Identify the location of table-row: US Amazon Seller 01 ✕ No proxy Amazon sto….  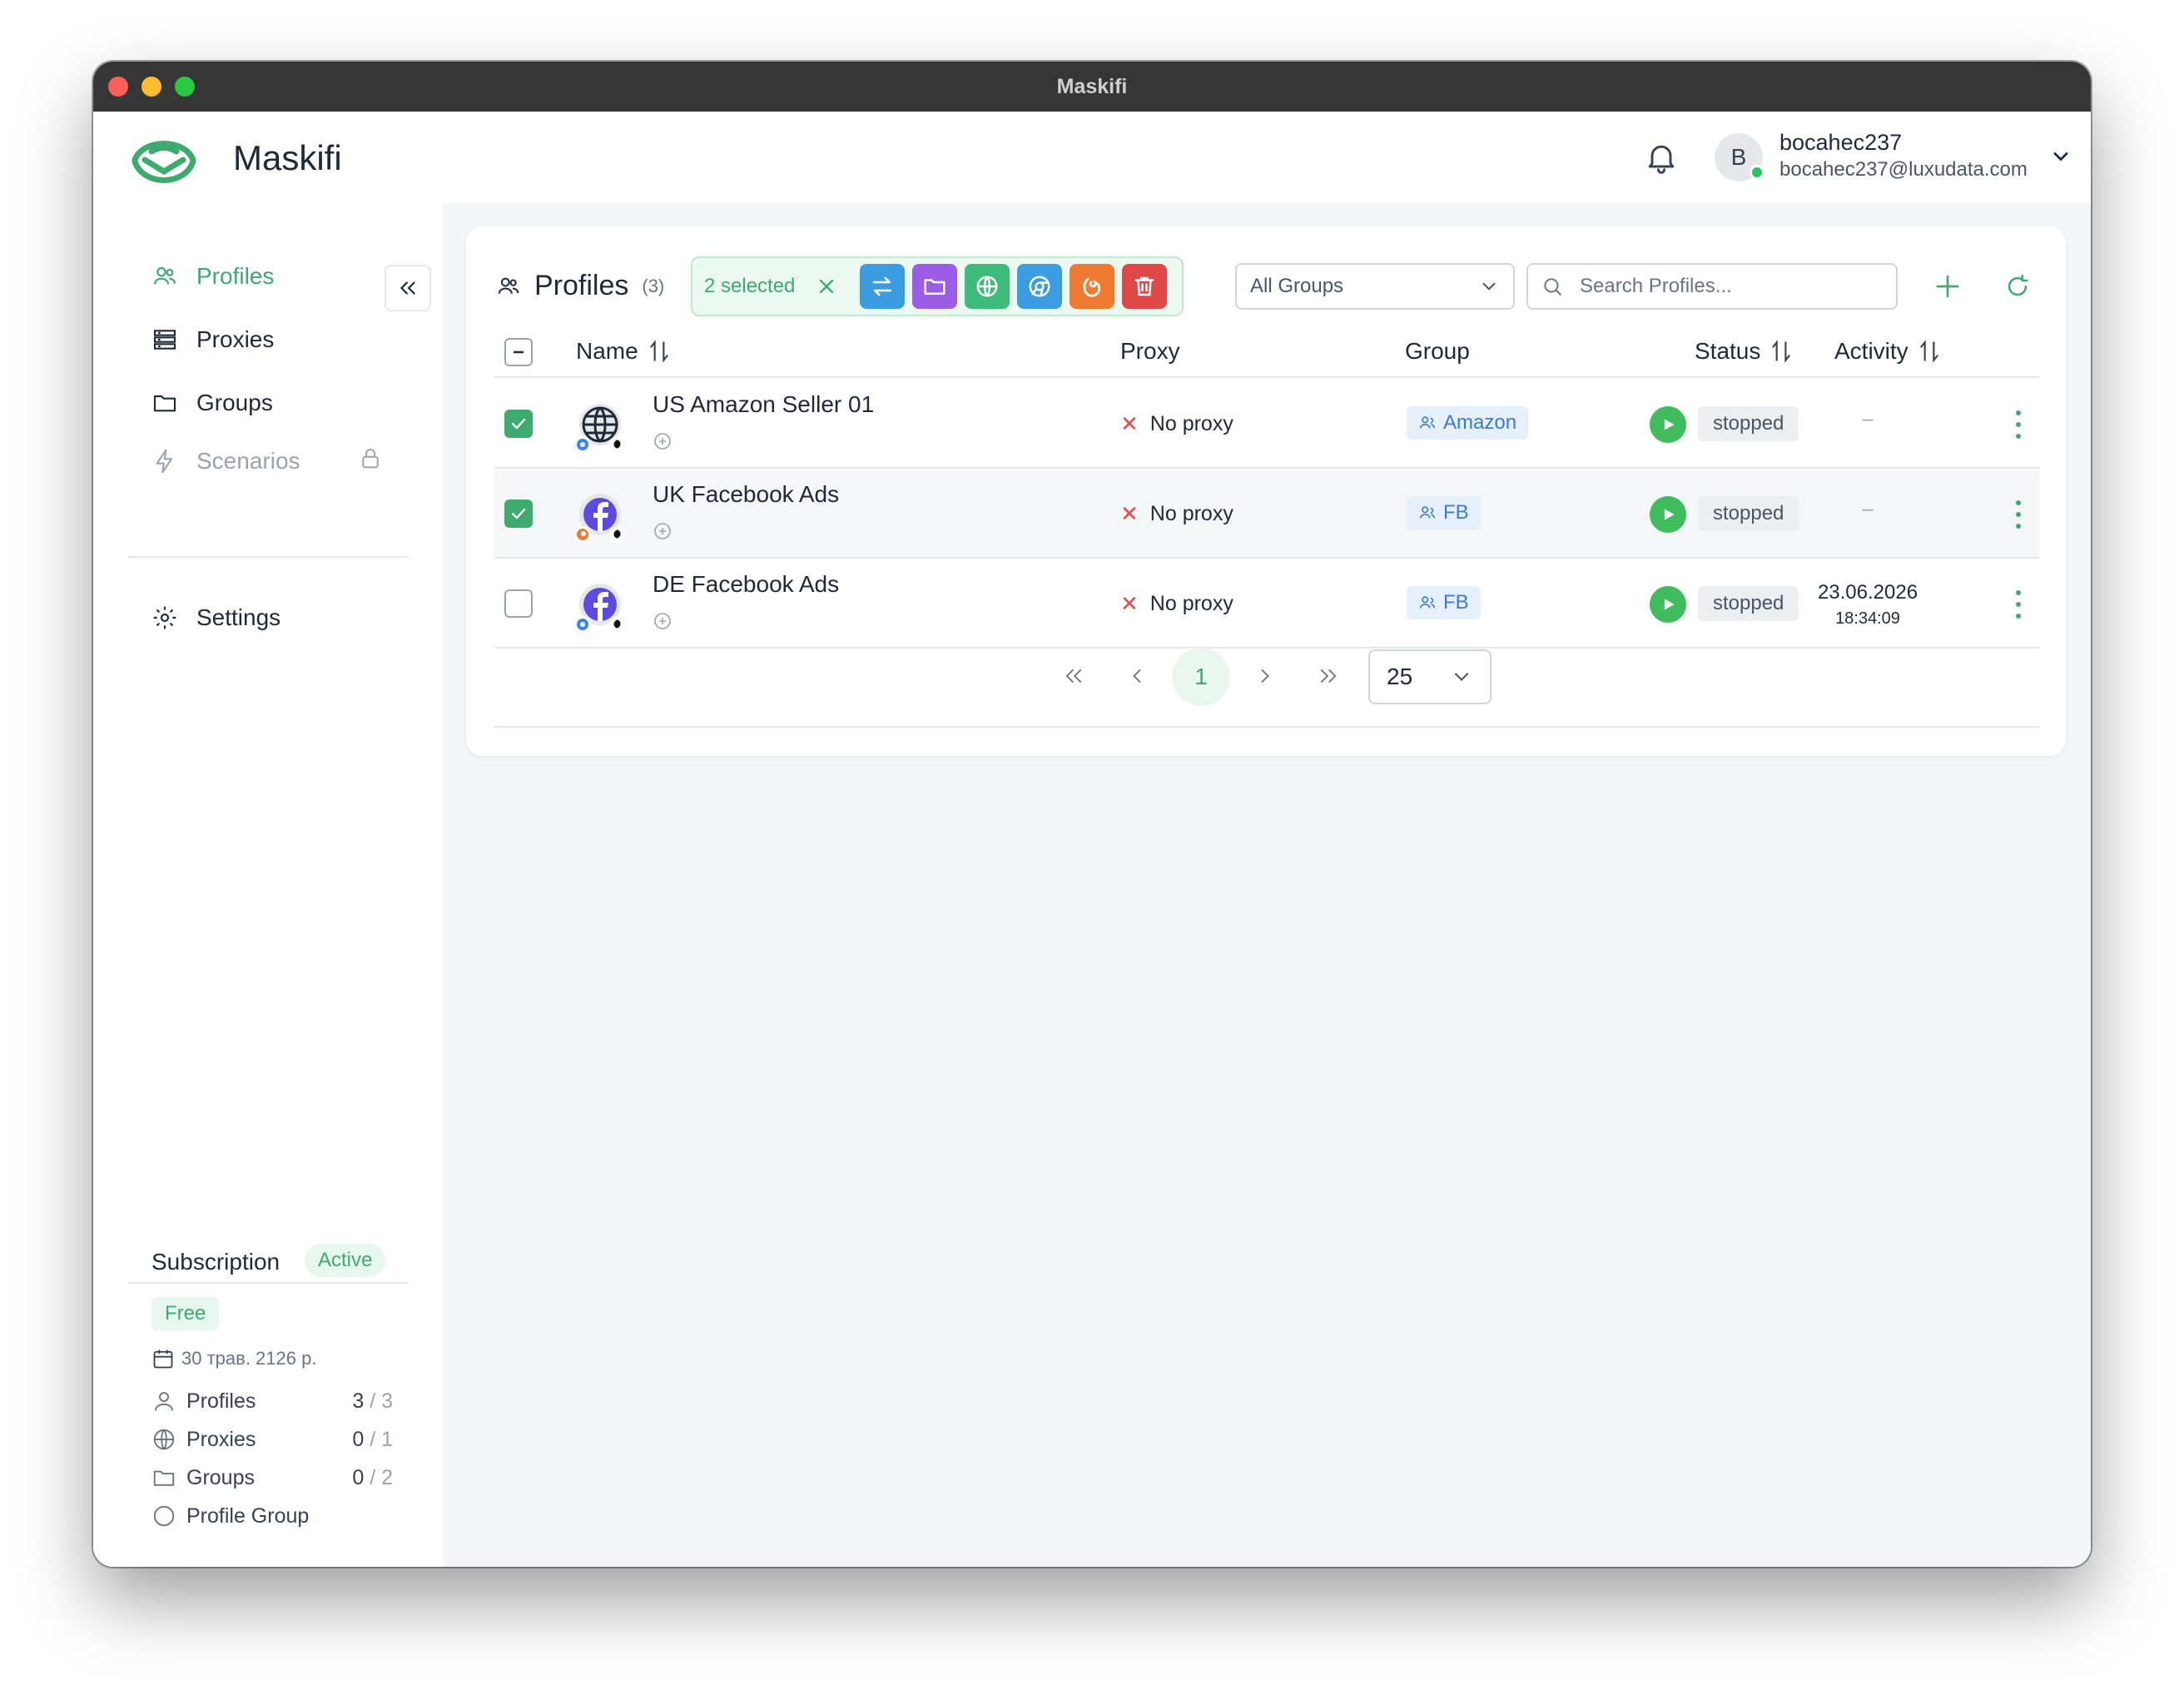
(1266, 424).